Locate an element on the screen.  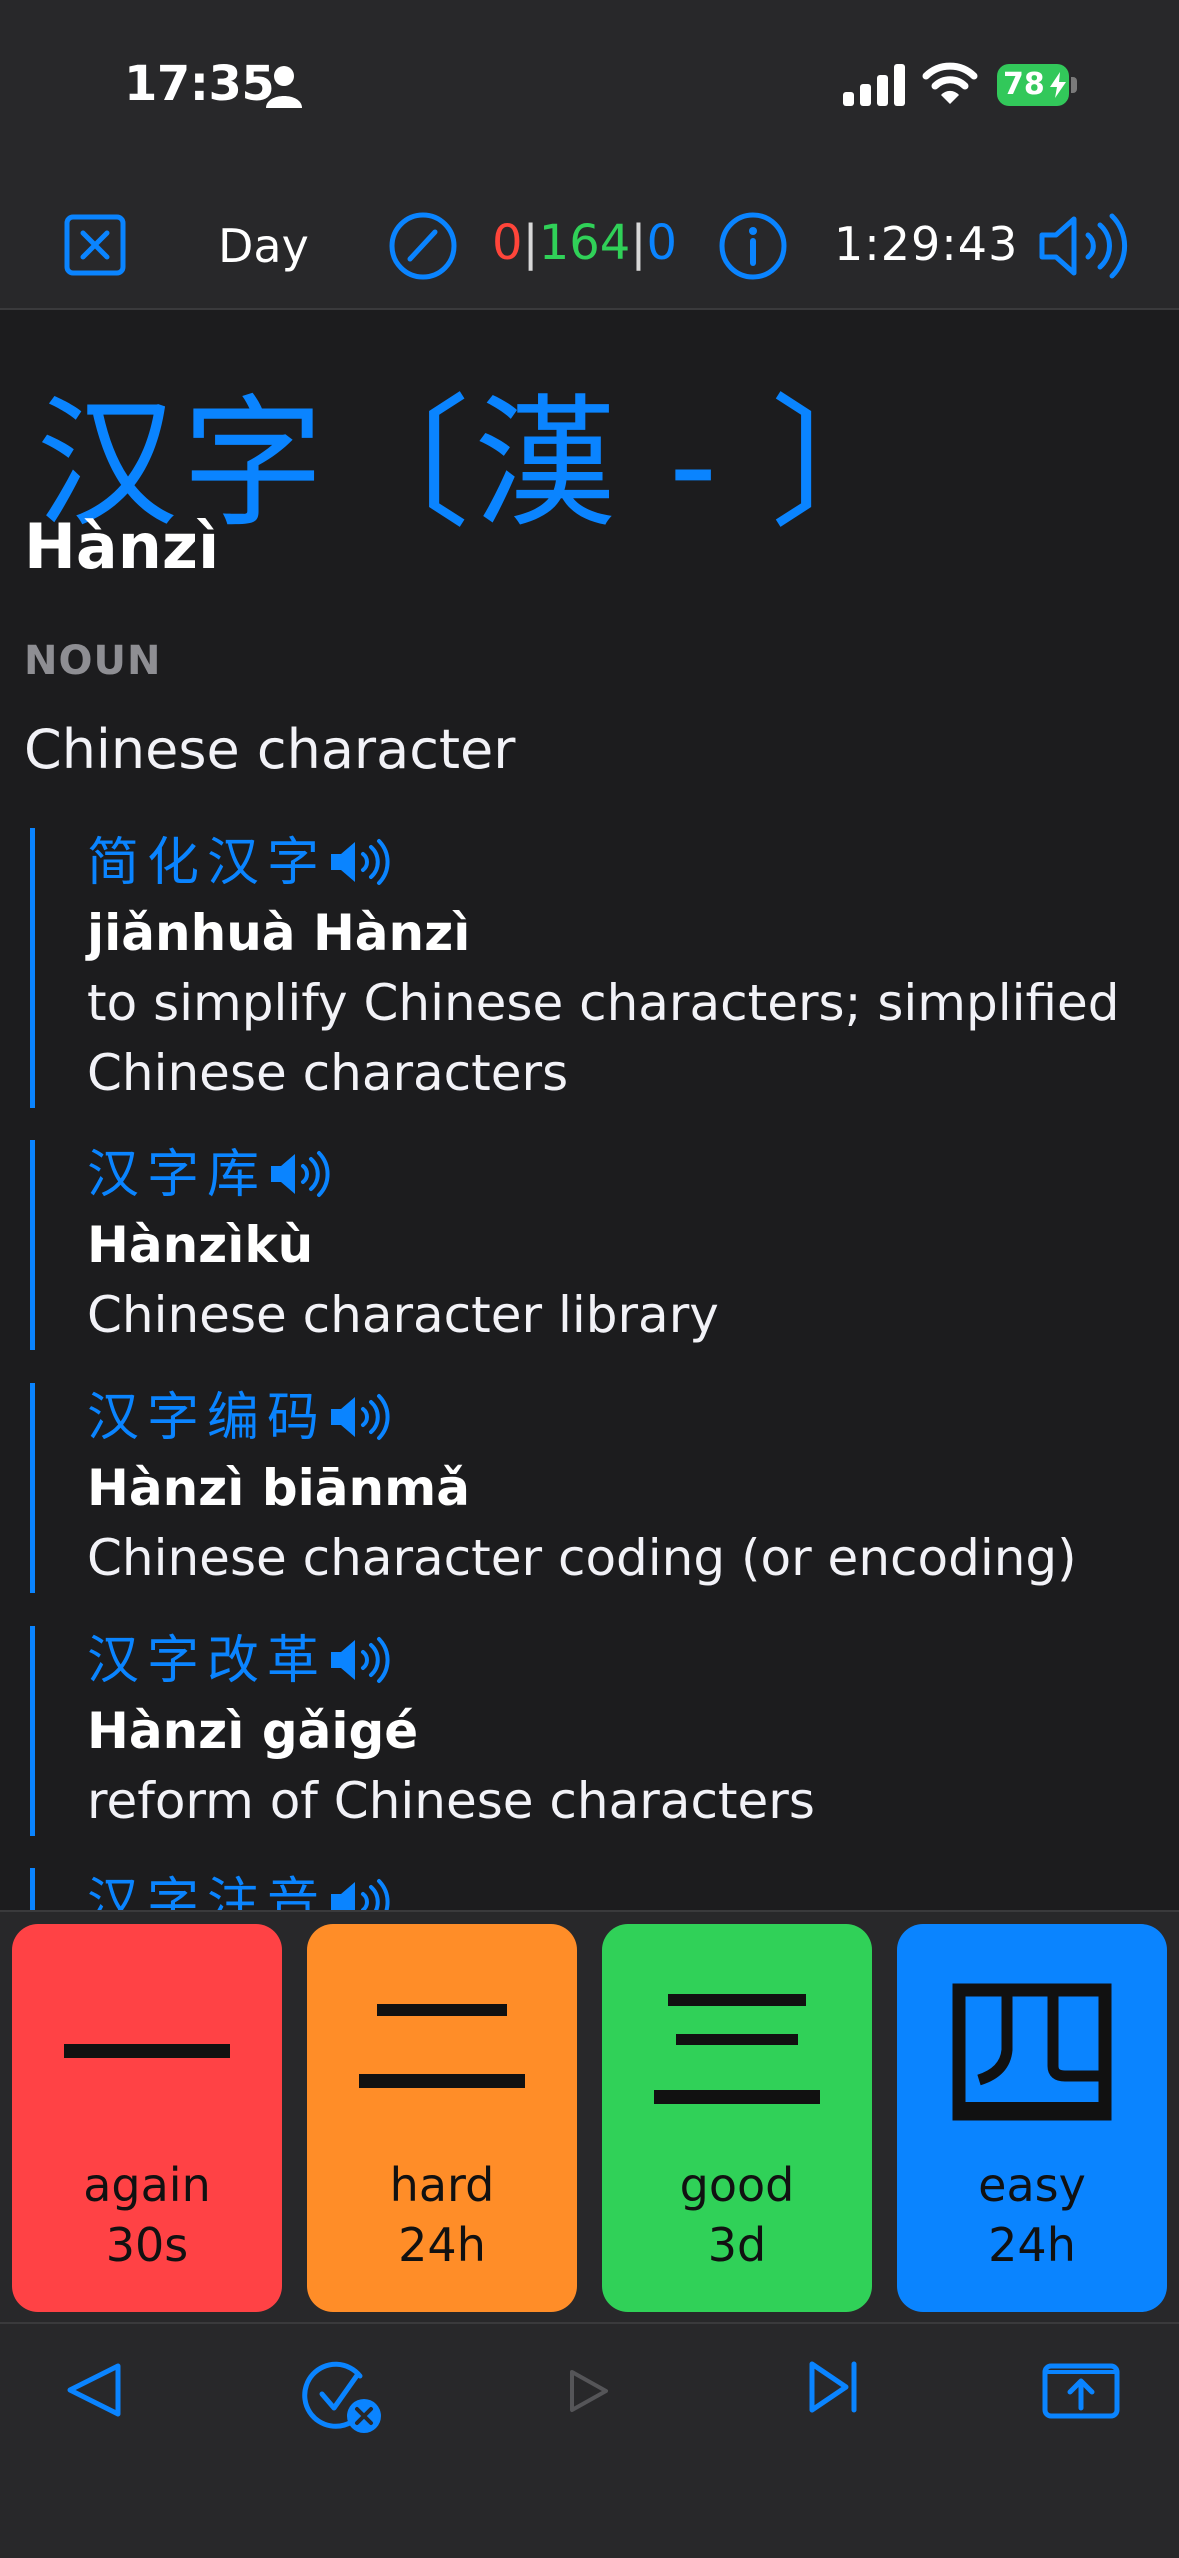
answer-label: good is located at coordinates (737, 2185).